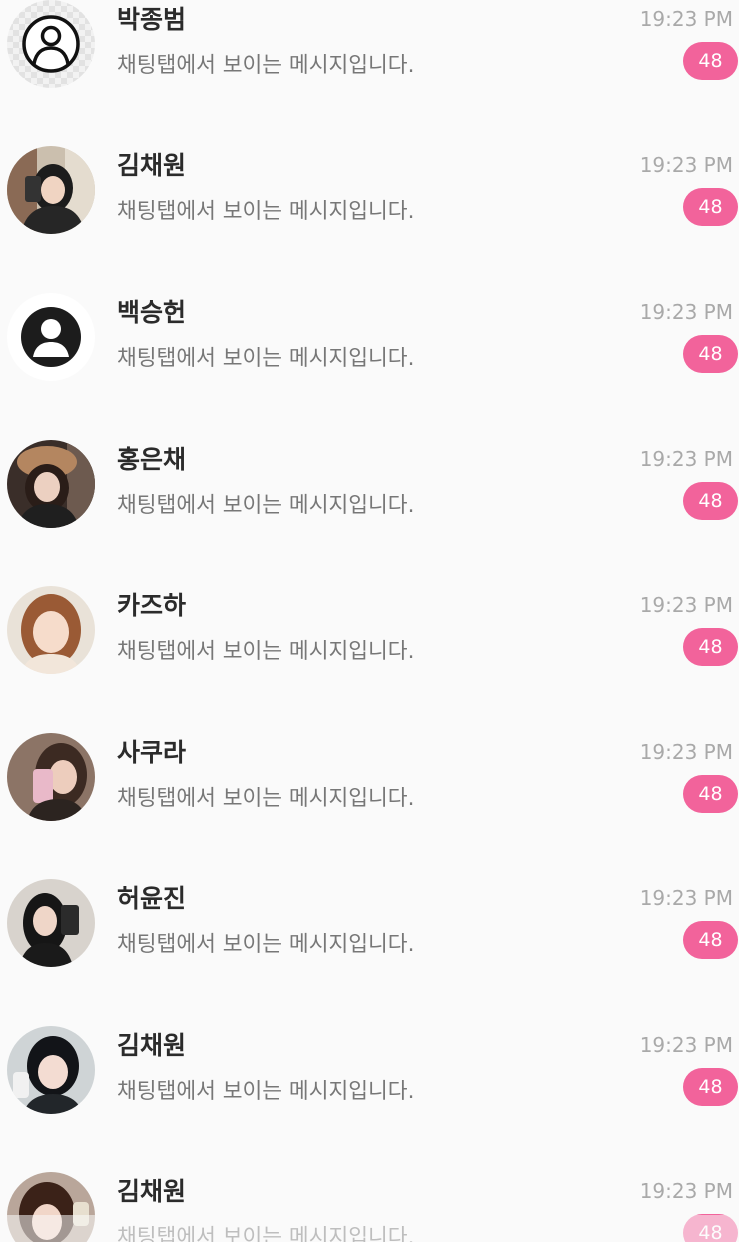 The height and width of the screenshot is (1242, 739). Describe the element at coordinates (152, 752) in the screenshot. I see `chat-name: 사쿠라` at that location.